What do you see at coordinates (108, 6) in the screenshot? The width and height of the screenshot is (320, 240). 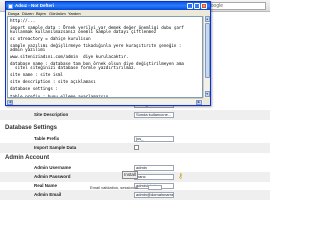 I see `notepad-titlebar: Adsız - Not Defteri _ □ ×` at bounding box center [108, 6].